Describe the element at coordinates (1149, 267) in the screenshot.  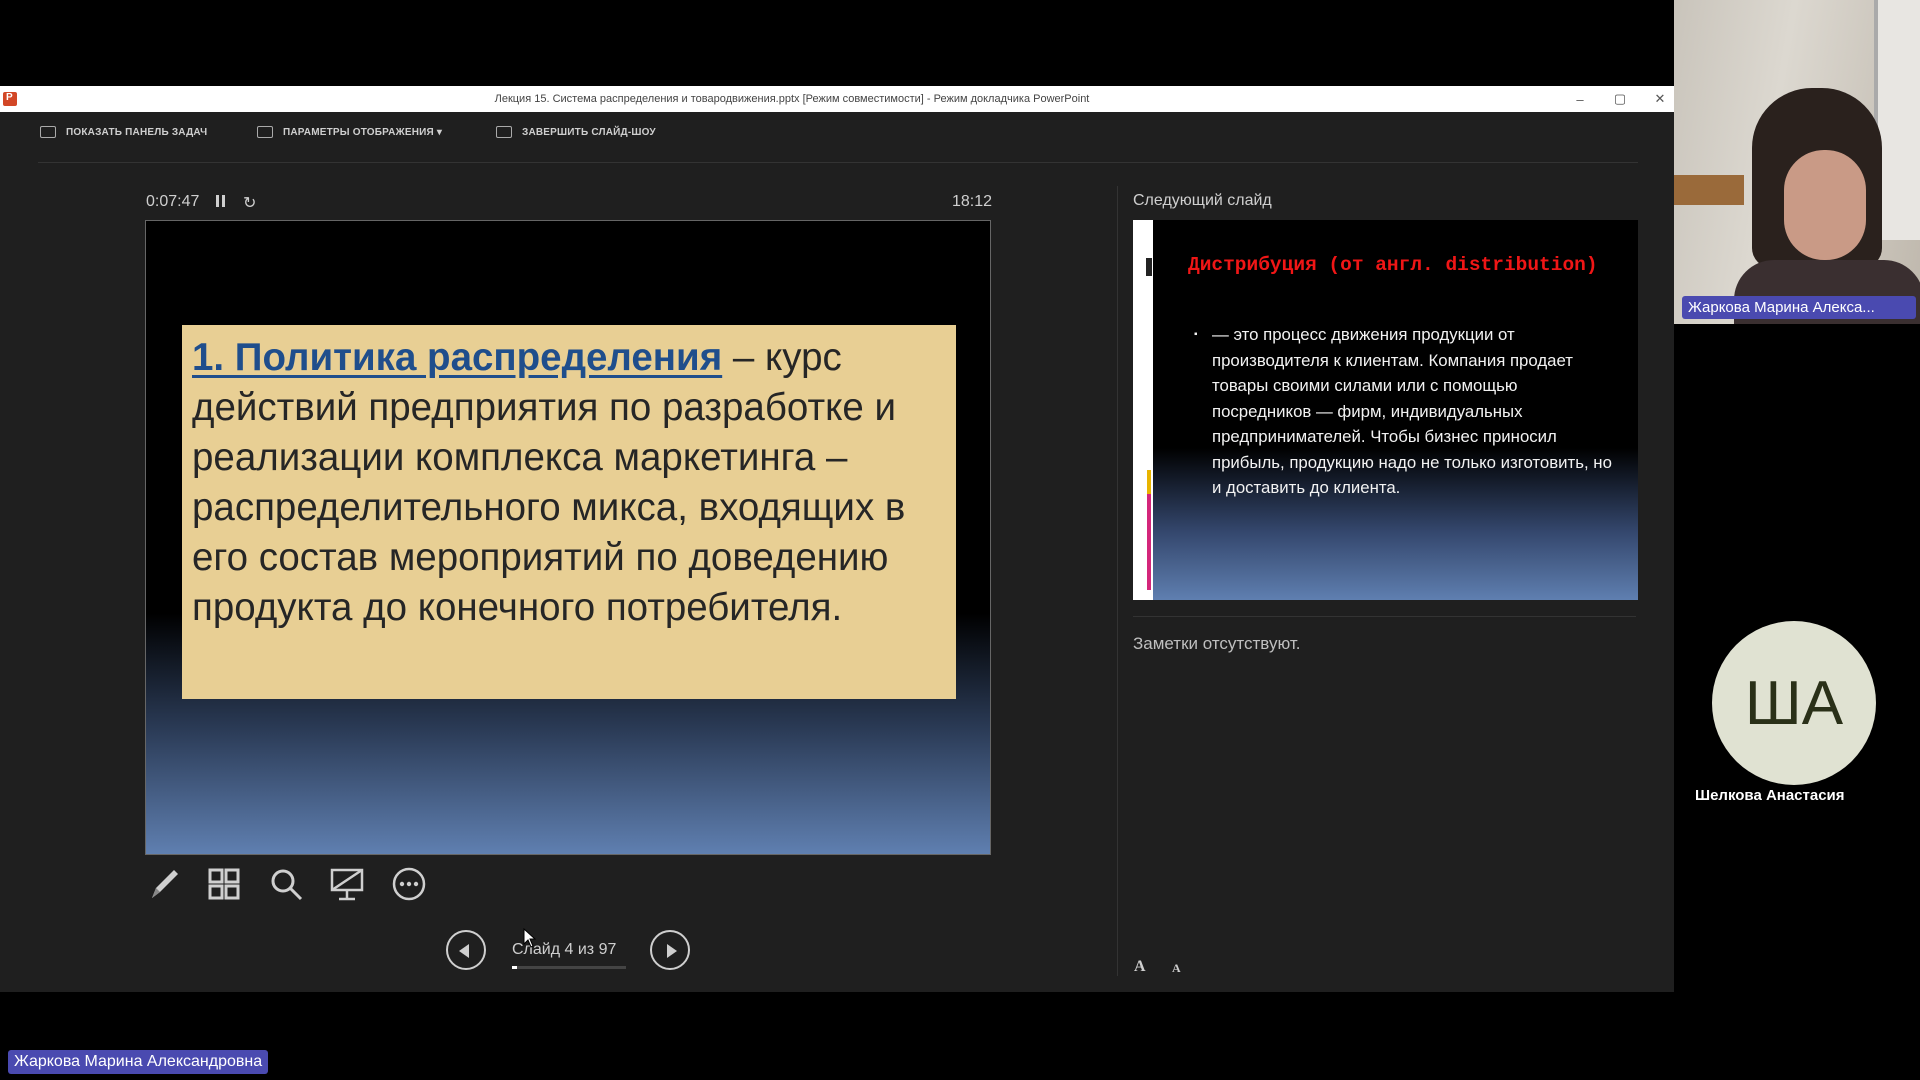
I see `slide-decor-mark` at that location.